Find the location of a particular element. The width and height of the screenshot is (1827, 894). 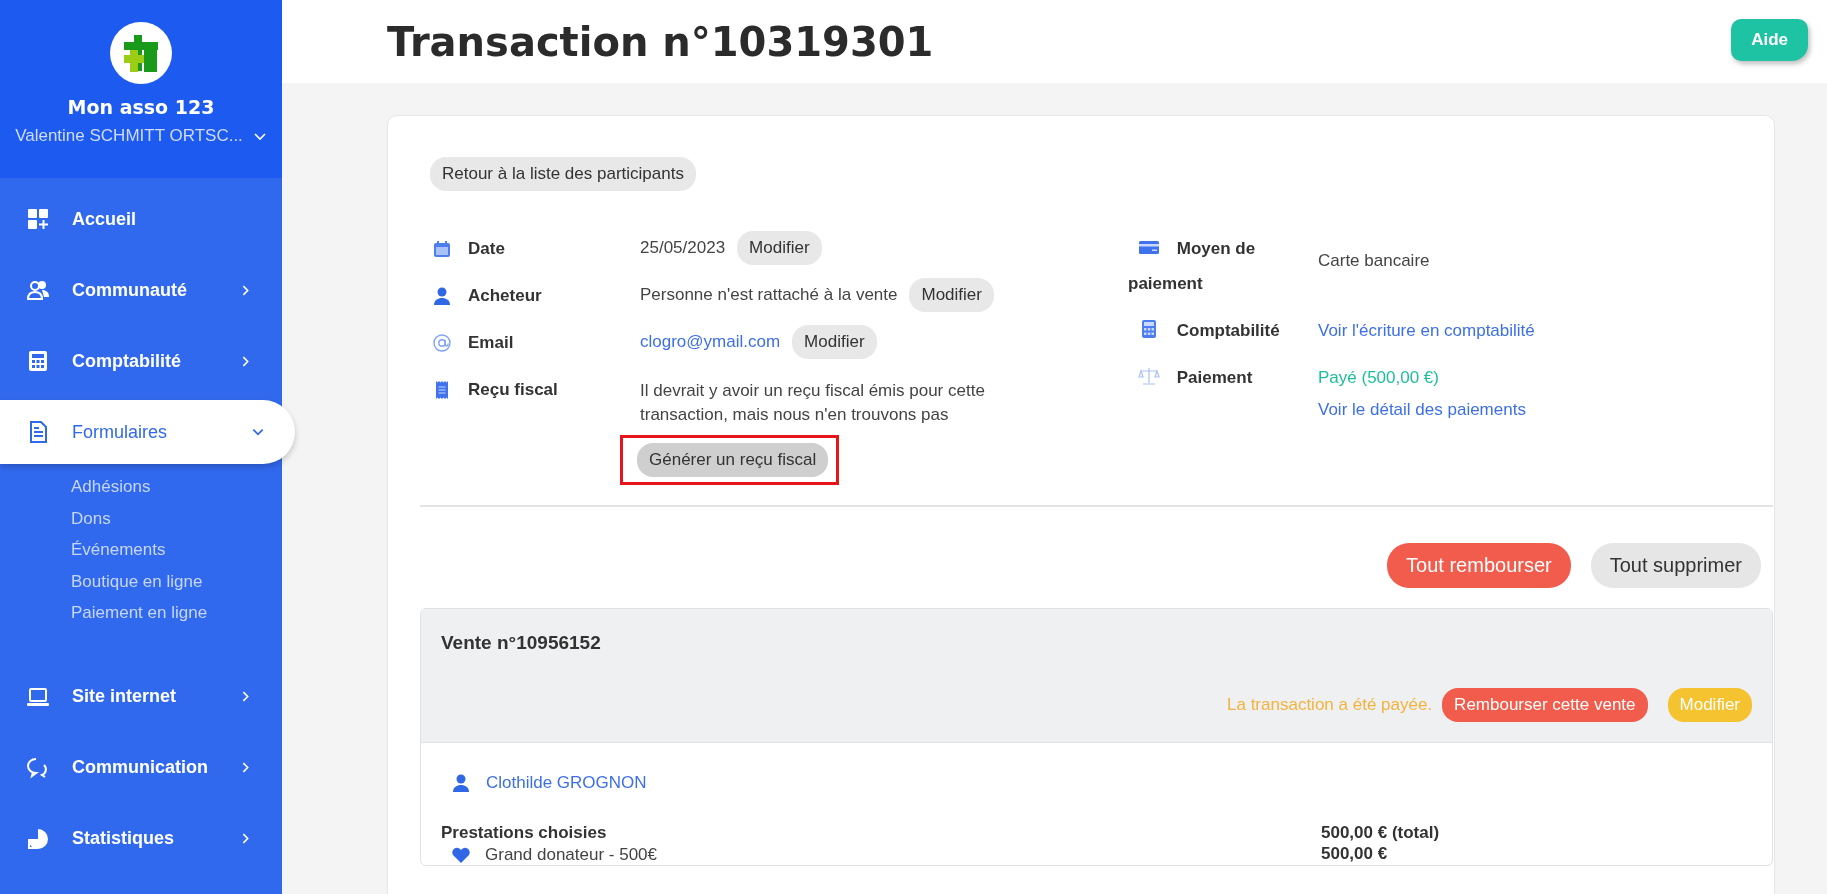

page-title: Transaction n°10319301 is located at coordinates (660, 41).